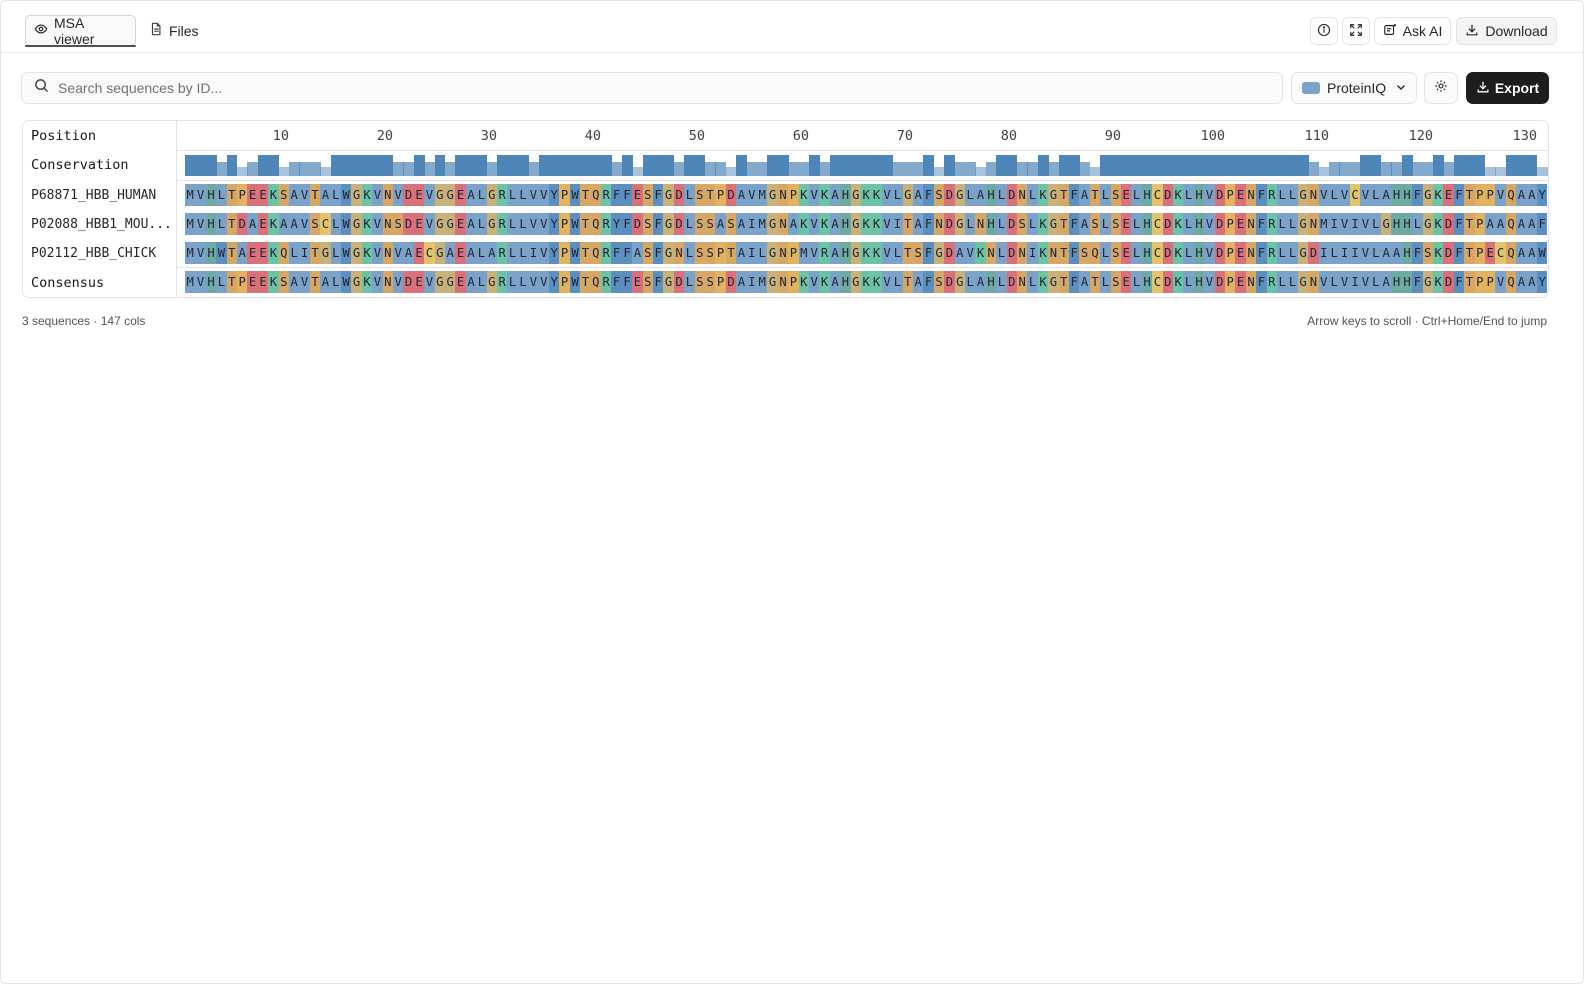  What do you see at coordinates (221, 253) in the screenshot?
I see `residue-cell: W` at bounding box center [221, 253].